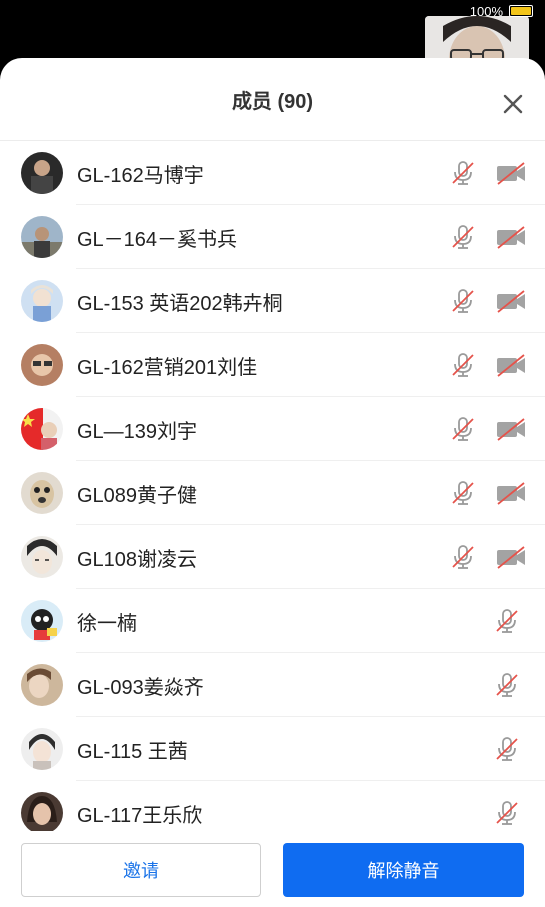  What do you see at coordinates (137, 431) in the screenshot?
I see `member-name: GL—139刘宇` at bounding box center [137, 431].